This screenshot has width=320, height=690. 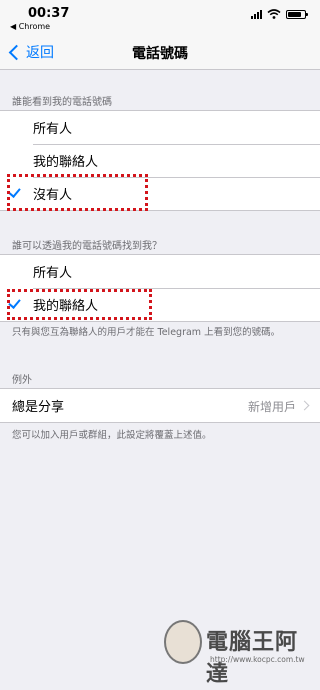 I want to click on chevron-right-icon, so click(x=304, y=405).